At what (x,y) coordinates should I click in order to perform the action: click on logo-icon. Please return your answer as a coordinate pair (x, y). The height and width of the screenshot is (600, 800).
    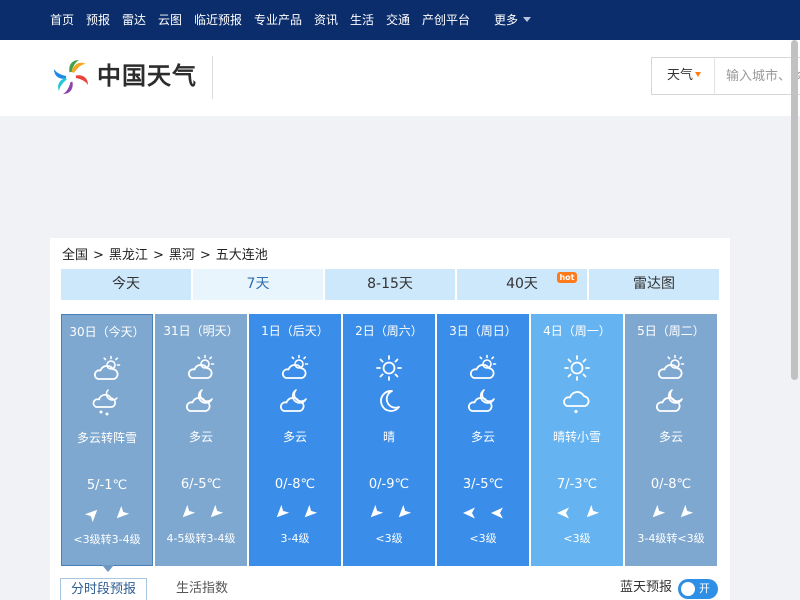
    Looking at the image, I should click on (71, 77).